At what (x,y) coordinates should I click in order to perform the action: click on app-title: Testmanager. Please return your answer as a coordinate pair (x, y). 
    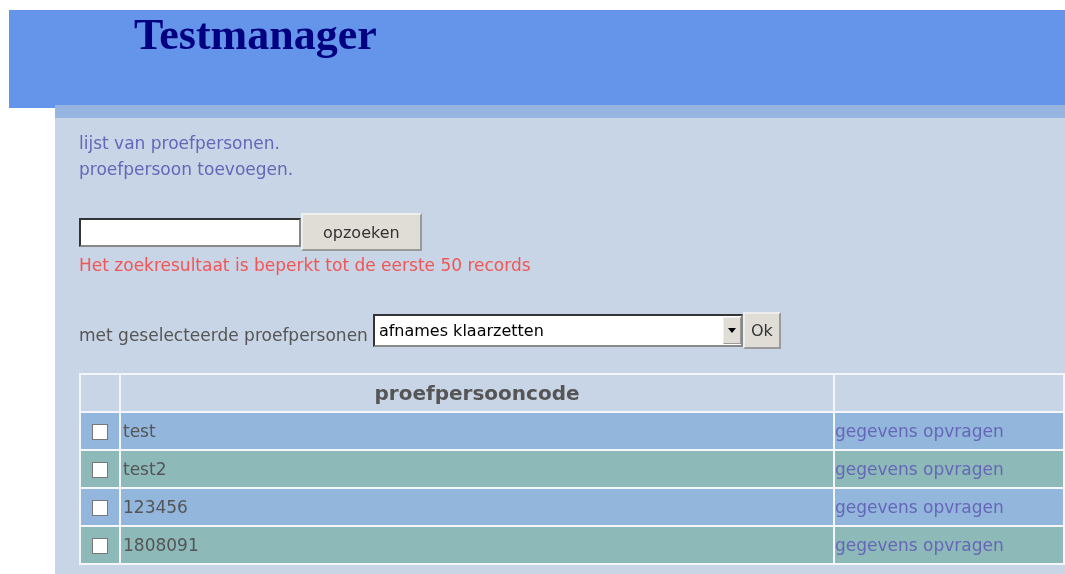
    Looking at the image, I should click on (255, 33).